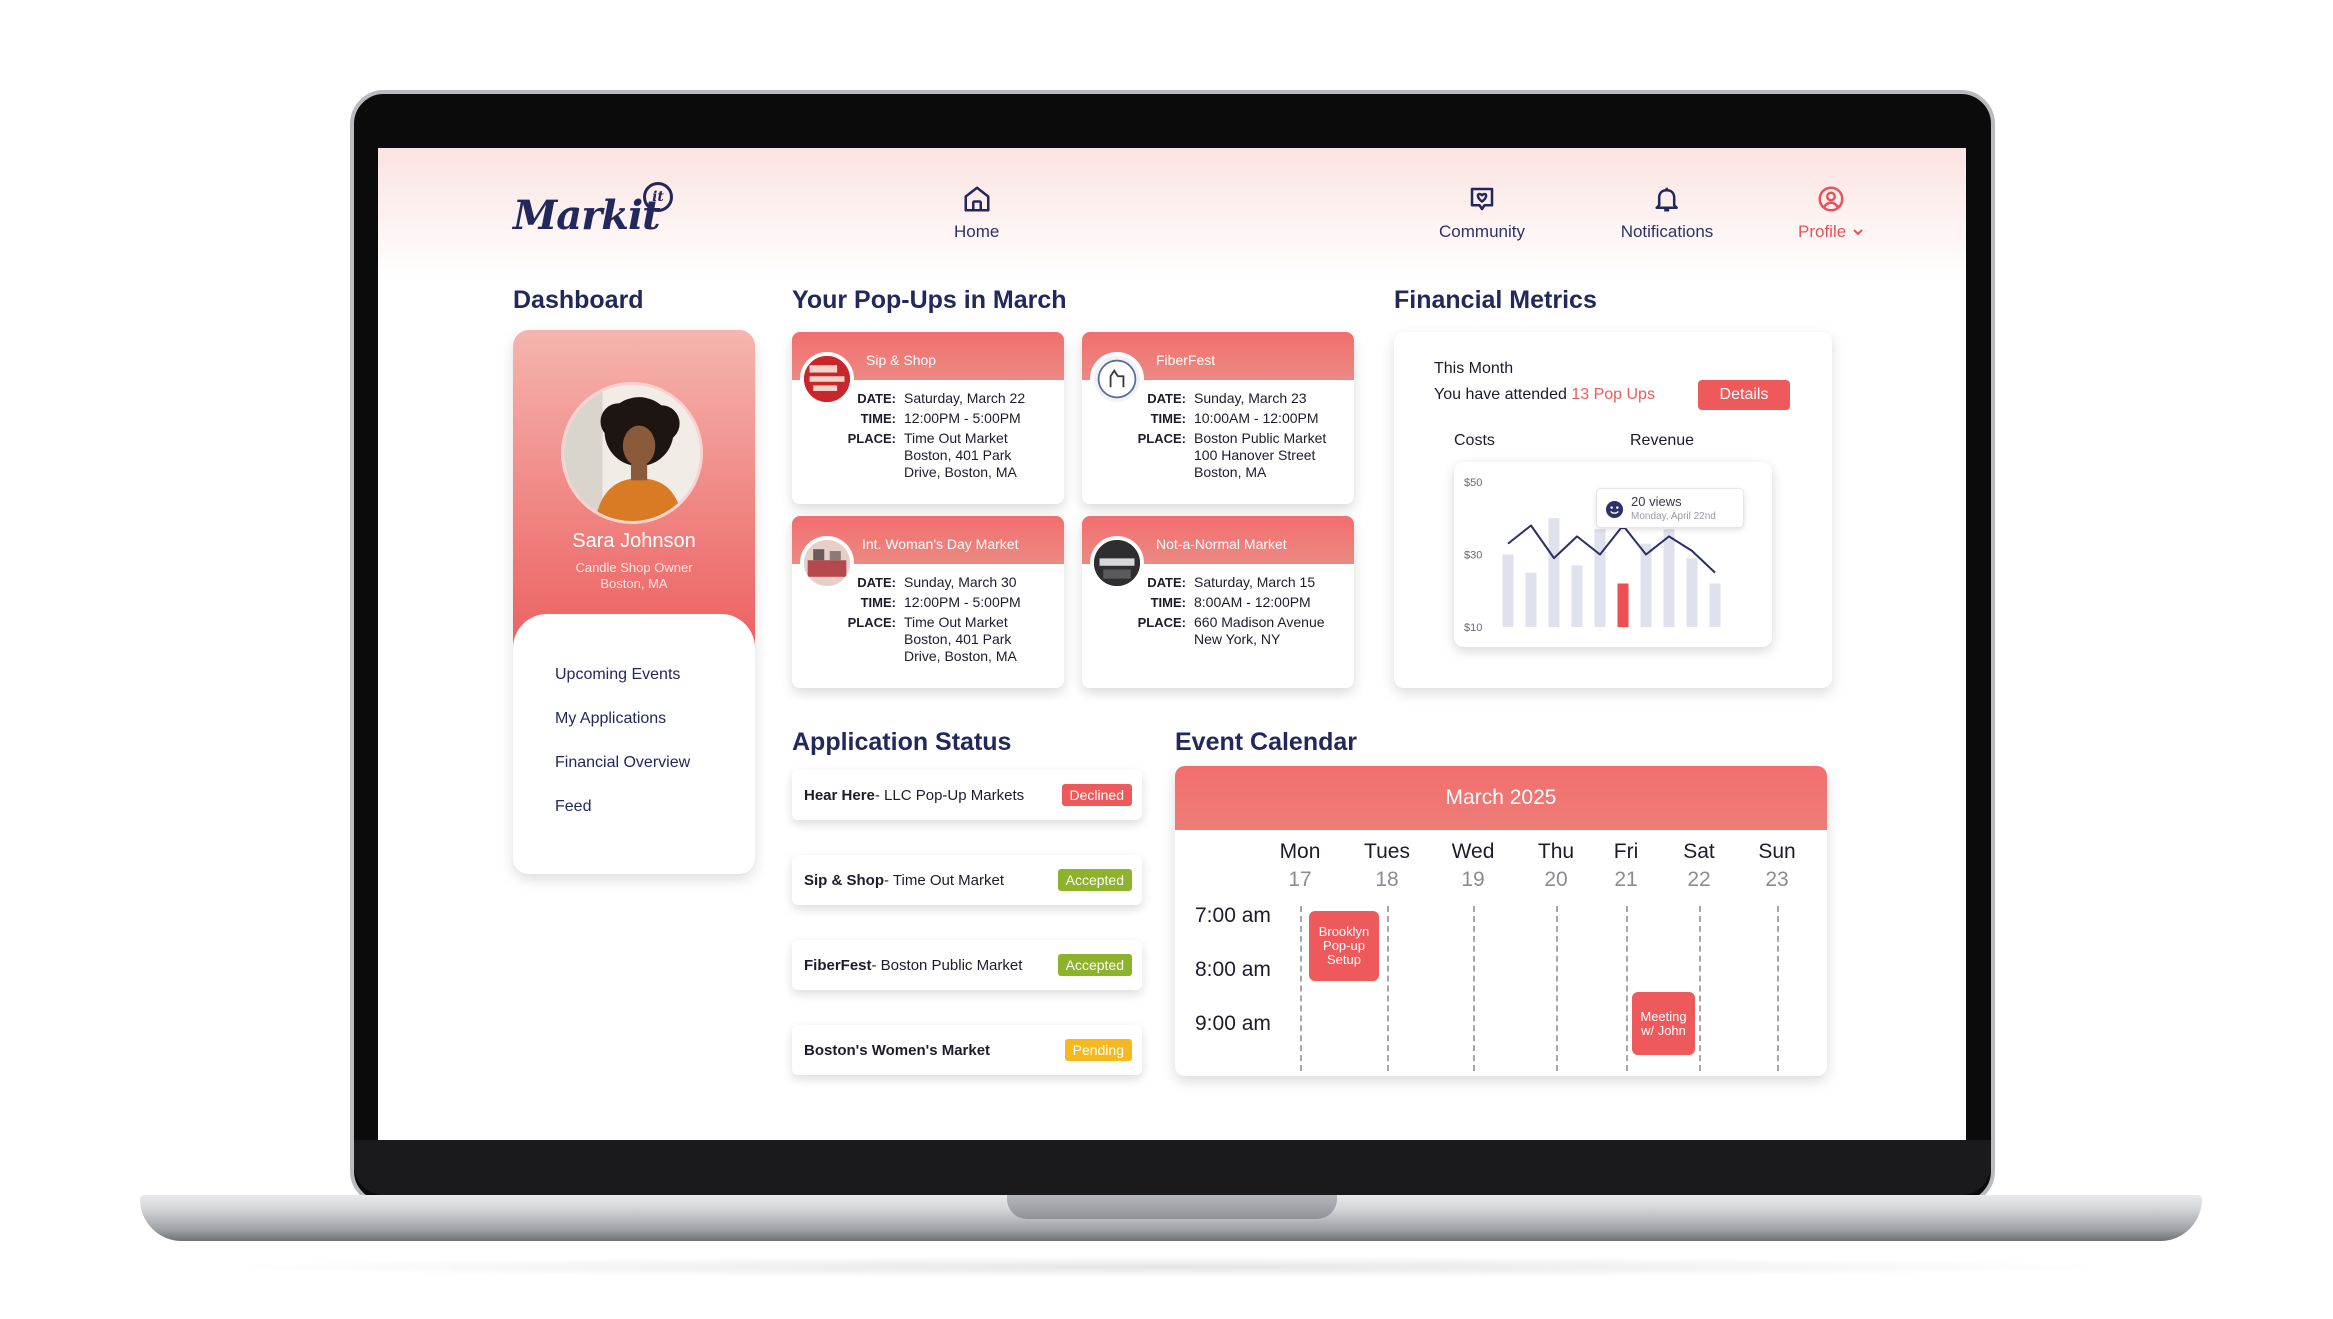  Describe the element at coordinates (1233, 1023) in the screenshot. I see `time-label: 9:00 am` at that location.